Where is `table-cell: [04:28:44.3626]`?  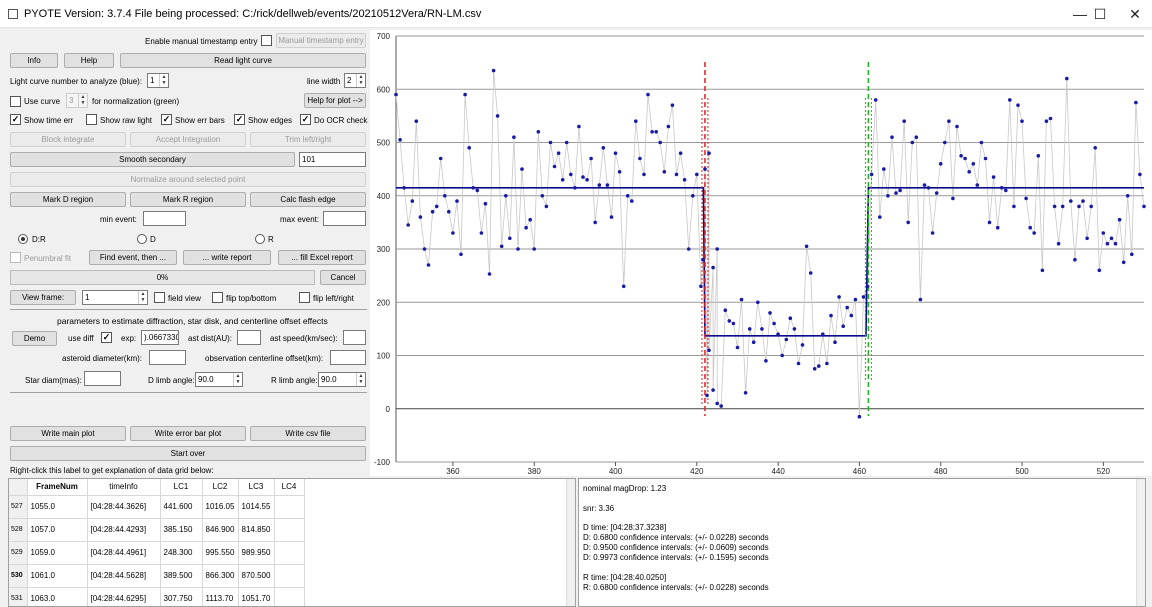 table-cell: [04:28:44.3626] is located at coordinates (124, 507).